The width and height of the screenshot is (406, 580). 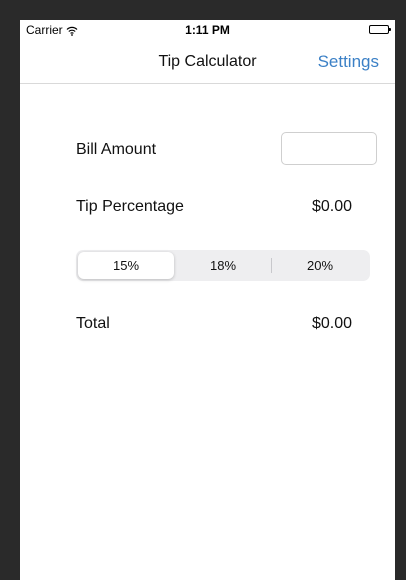 I want to click on tip-percentage-selector: 15% 18% 20%, so click(x=223, y=265).